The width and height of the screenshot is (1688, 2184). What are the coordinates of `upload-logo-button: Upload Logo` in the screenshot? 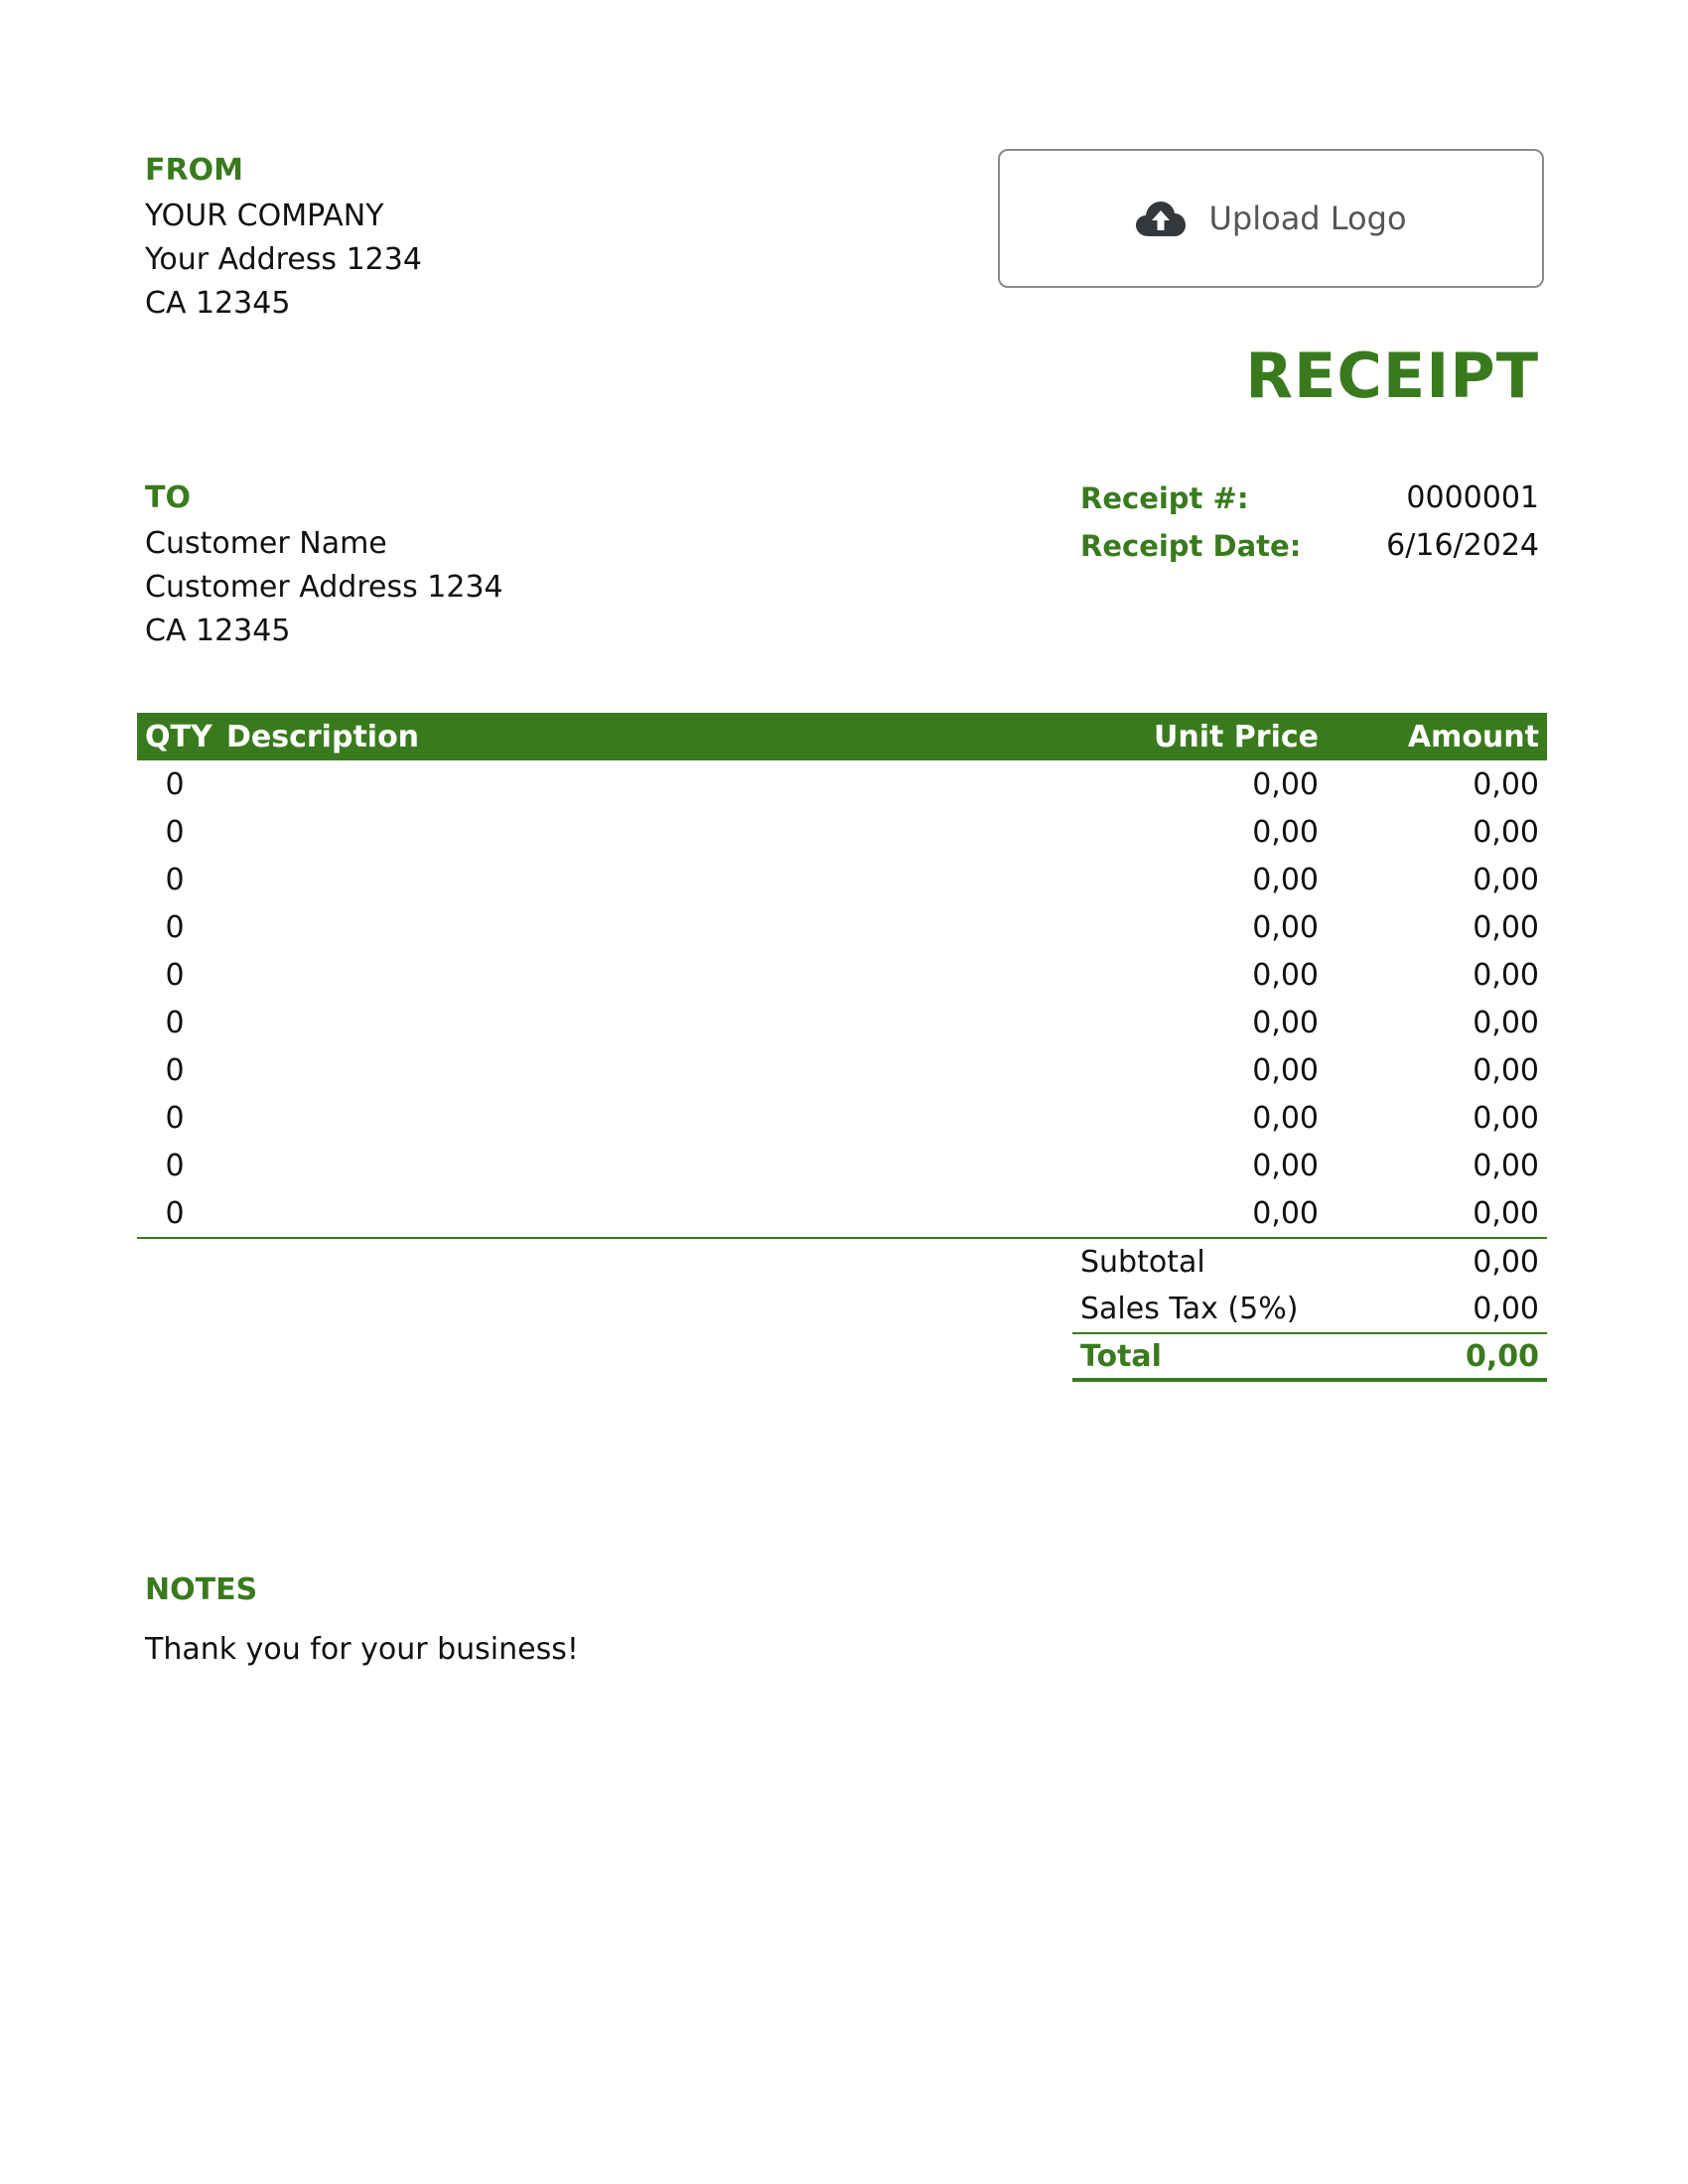 It's located at (1271, 218).